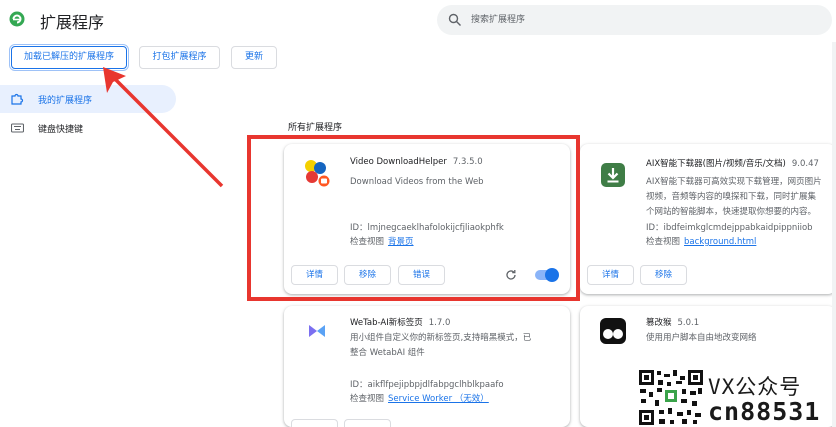 The width and height of the screenshot is (836, 427). Describe the element at coordinates (729, 228) in the screenshot. I see `extension-id: ID：ibdfeimkglcmdejppabkaidpippniiob` at that location.